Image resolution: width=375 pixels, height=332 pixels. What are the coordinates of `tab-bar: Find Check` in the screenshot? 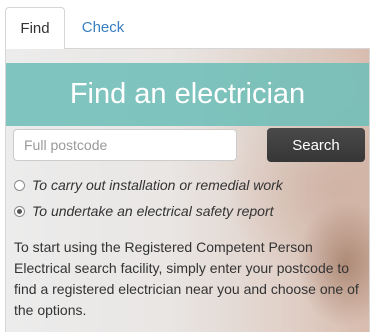 It's located at (187, 24).